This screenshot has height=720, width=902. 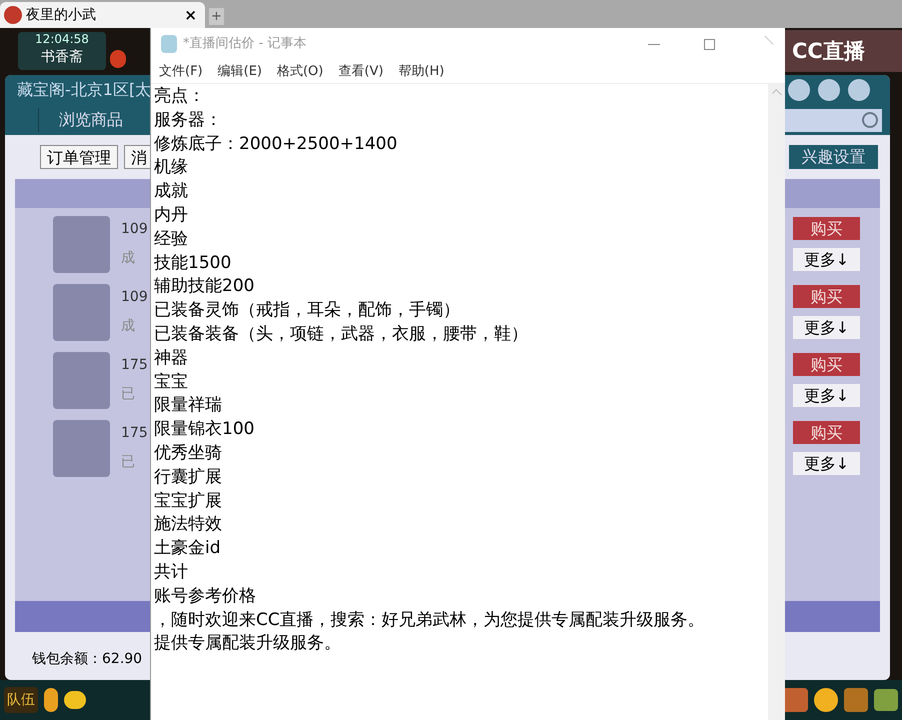 I want to click on text-line: 机缘, so click(x=171, y=168).